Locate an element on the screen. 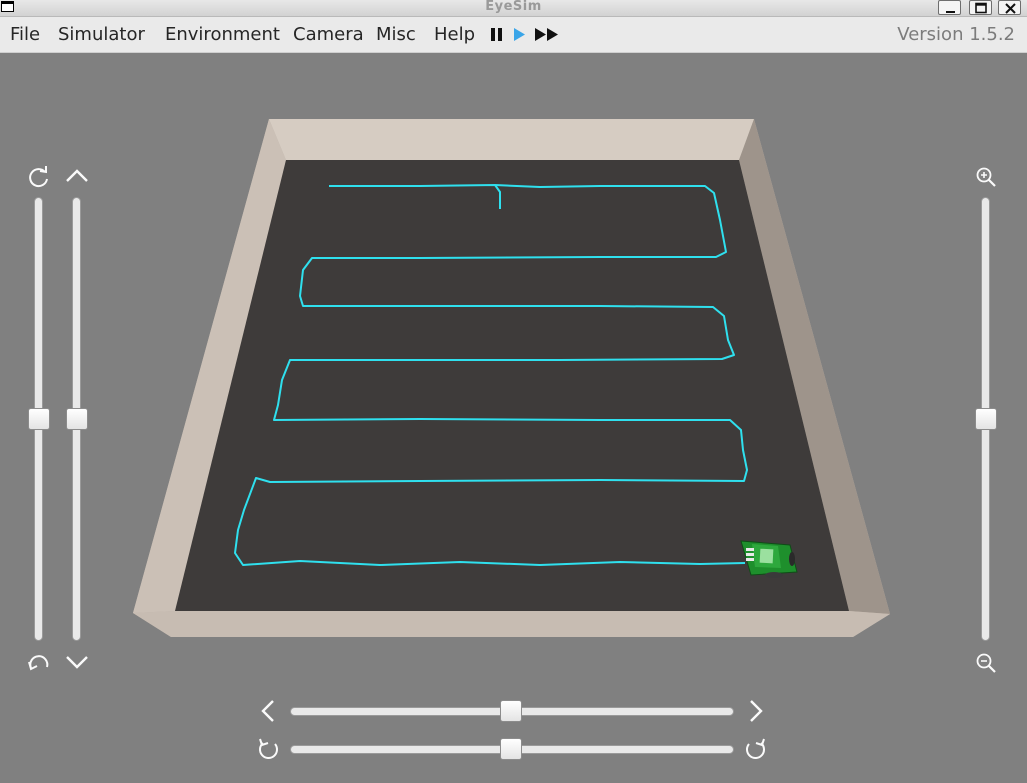 The height and width of the screenshot is (783, 1027). arena-wall-near is located at coordinates (511, 624).